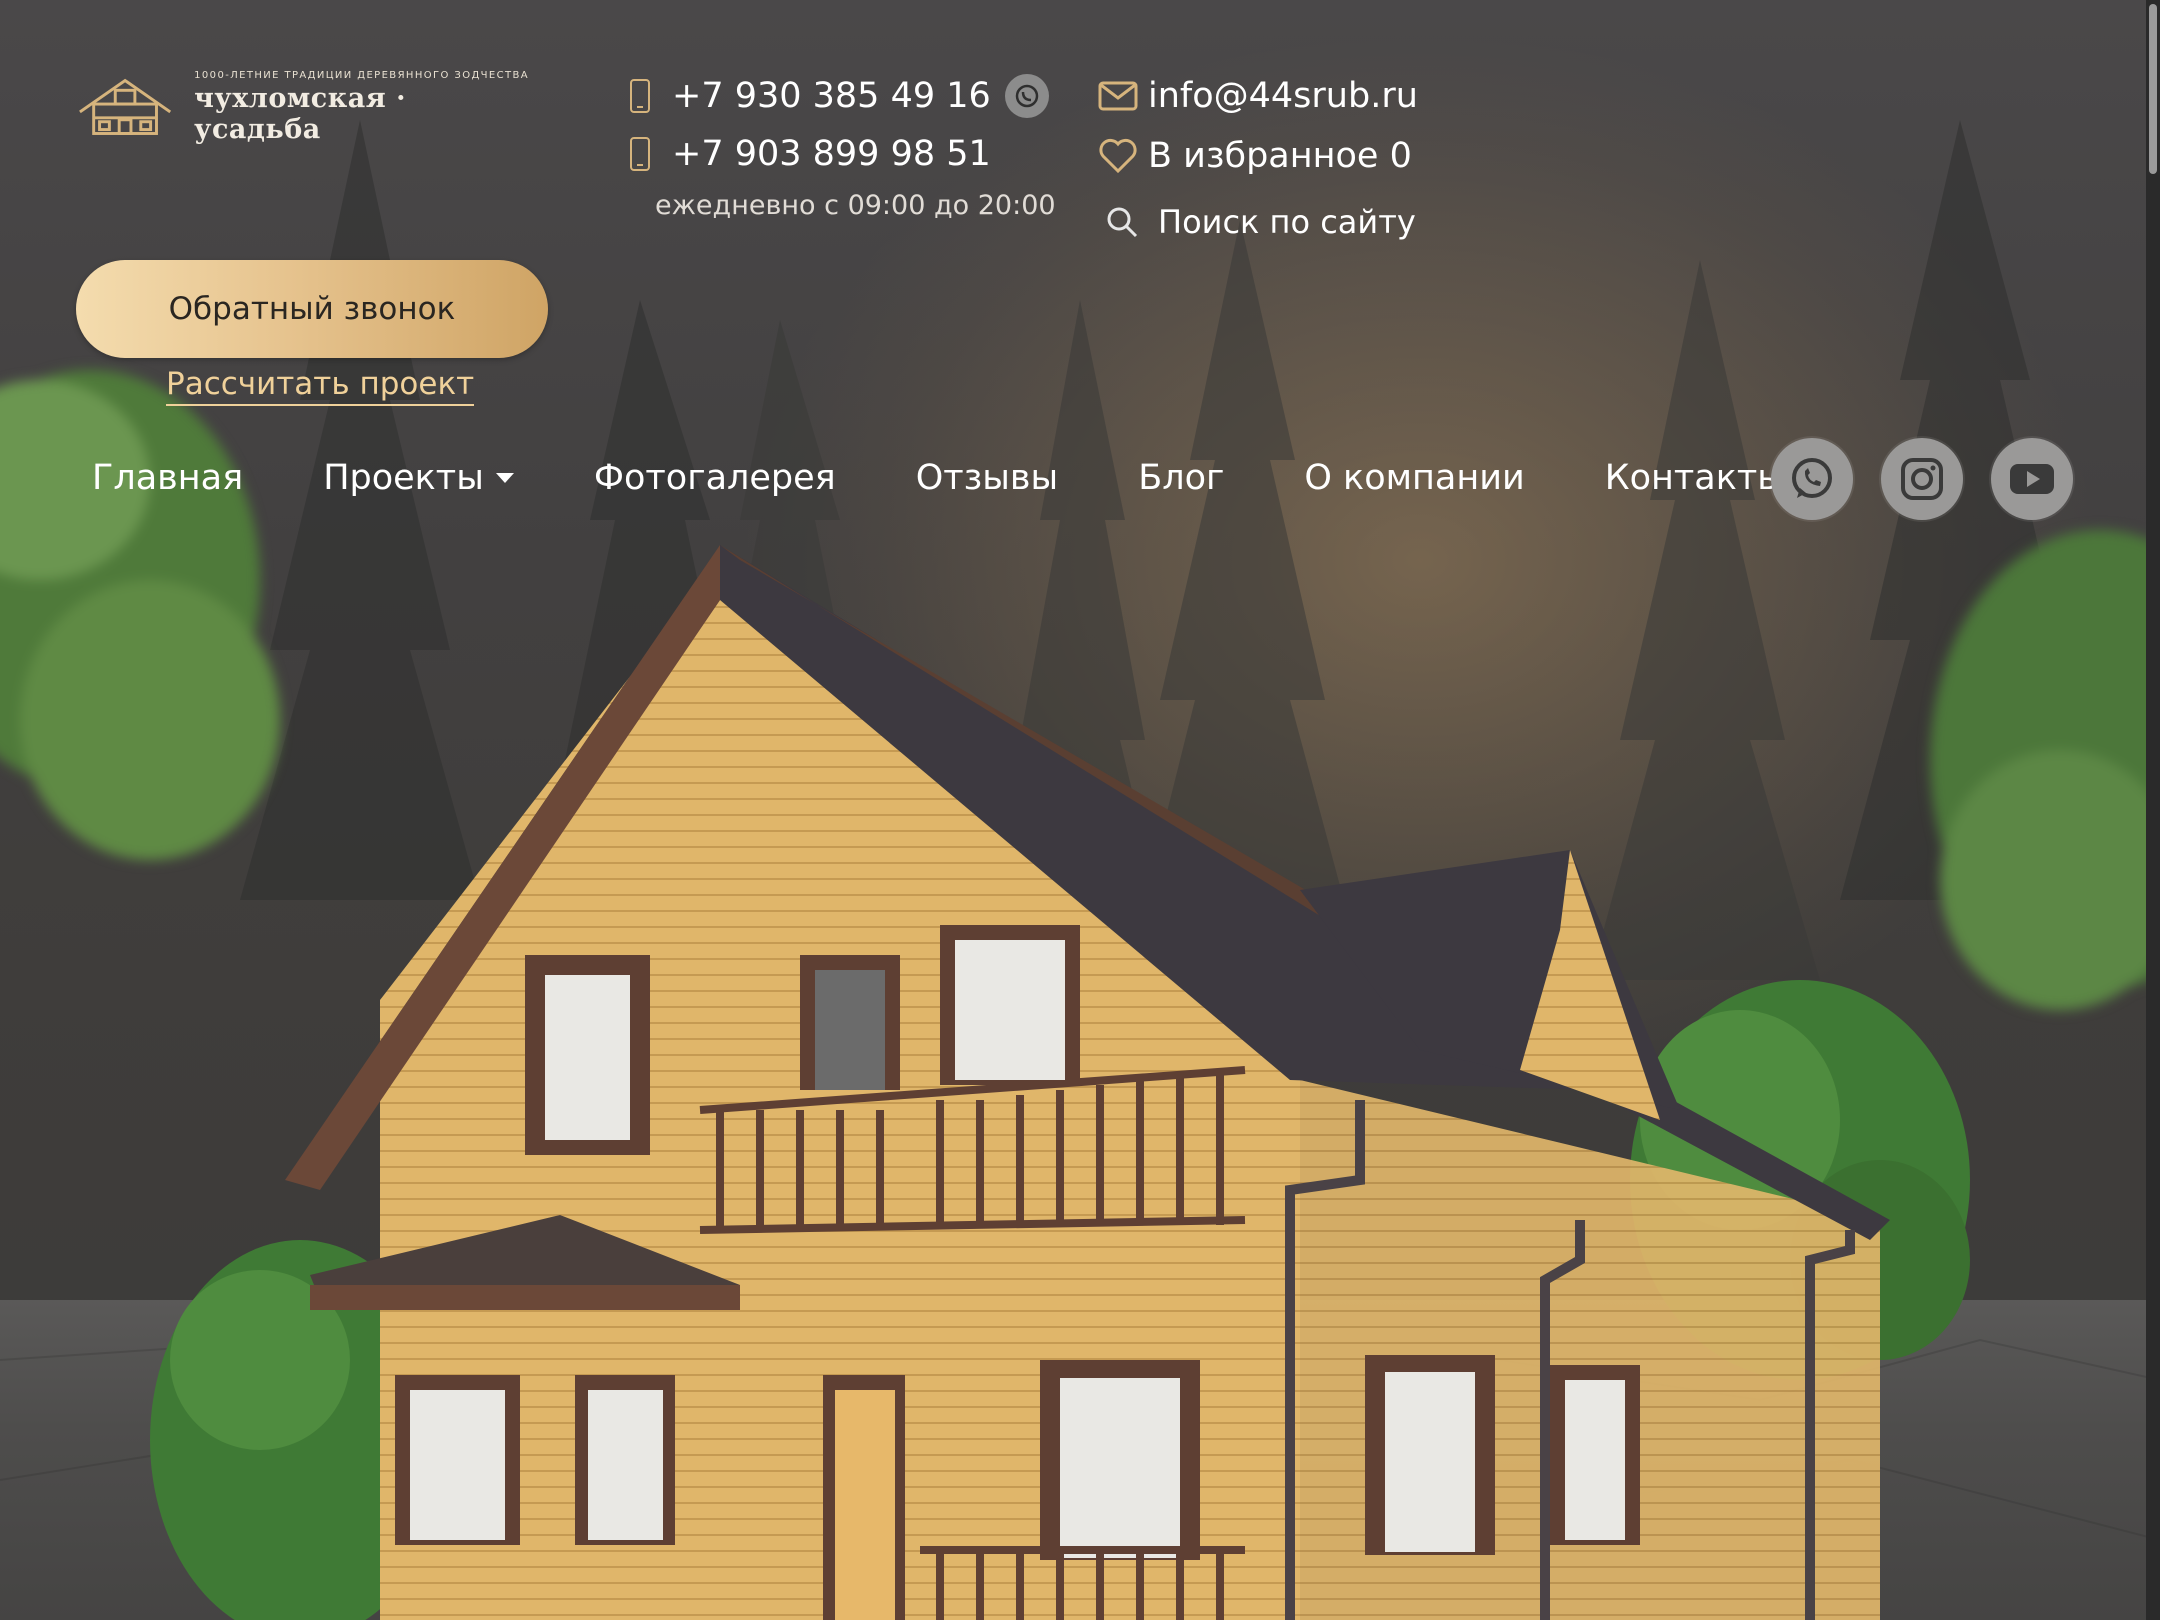 Image resolution: width=2160 pixels, height=1620 pixels. What do you see at coordinates (987, 478) in the screenshot?
I see `nav-item-reviews: Отзывы` at bounding box center [987, 478].